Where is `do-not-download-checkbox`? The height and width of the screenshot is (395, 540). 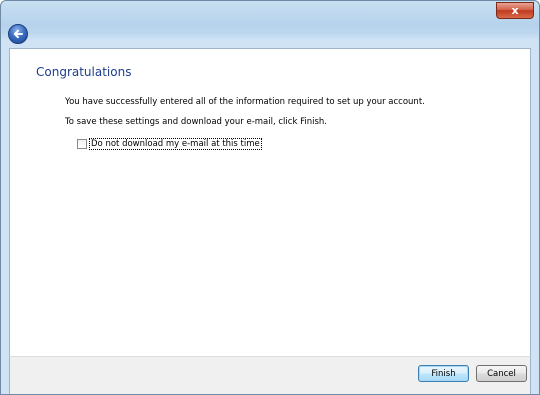 do-not-download-checkbox is located at coordinates (82, 144).